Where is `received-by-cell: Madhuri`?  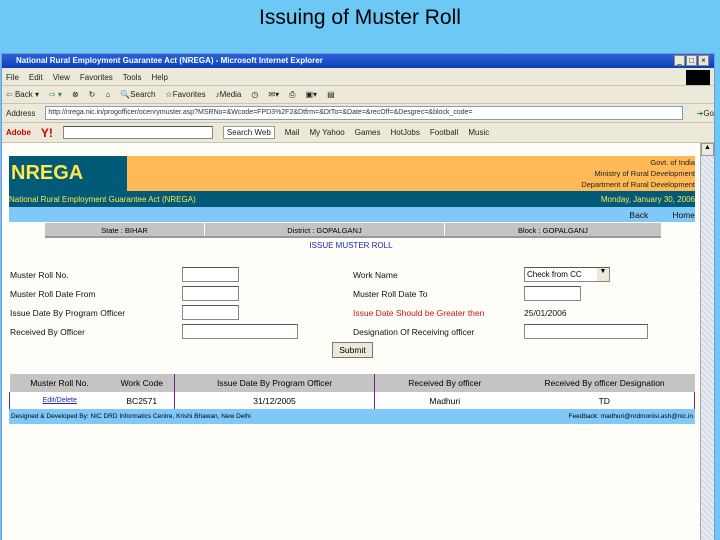
received-by-cell: Madhuri is located at coordinates (445, 400).